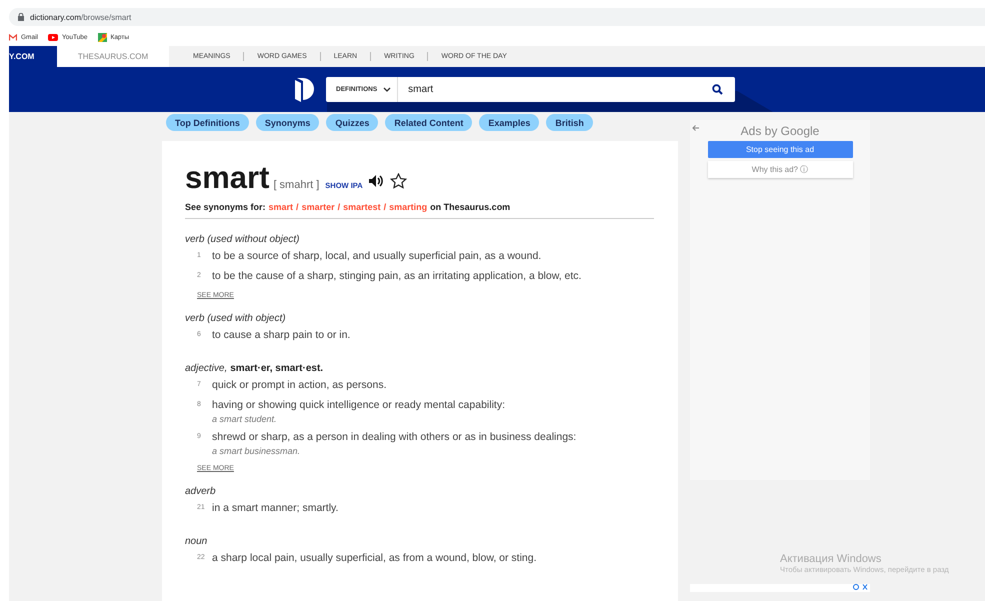 This screenshot has width=985, height=601. What do you see at coordinates (53, 37) in the screenshot?
I see `play-icon` at bounding box center [53, 37].